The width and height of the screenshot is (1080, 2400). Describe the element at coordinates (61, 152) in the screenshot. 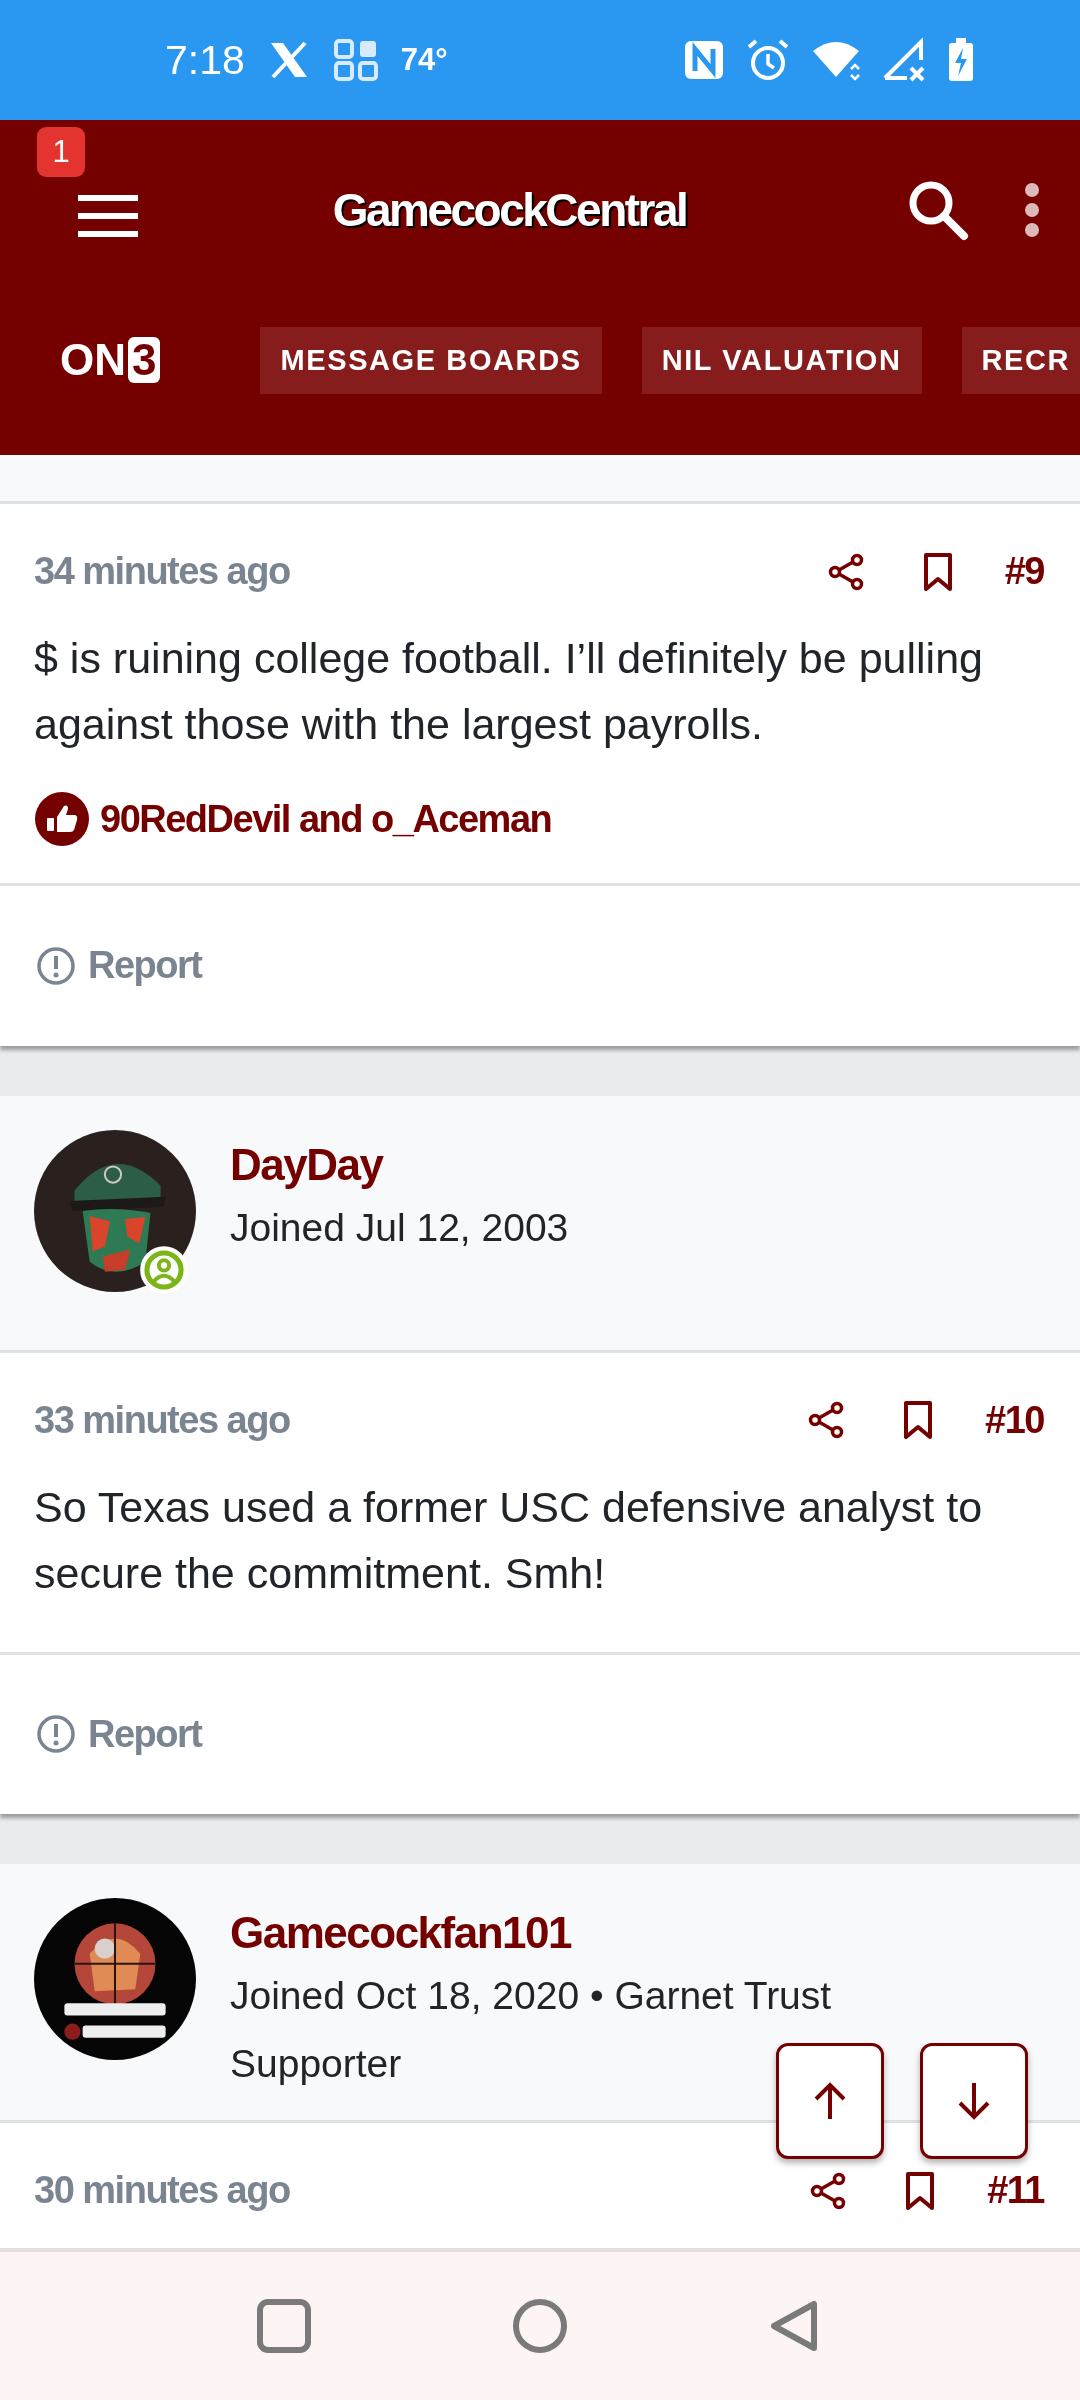

I see `notification-badge: 1` at that location.